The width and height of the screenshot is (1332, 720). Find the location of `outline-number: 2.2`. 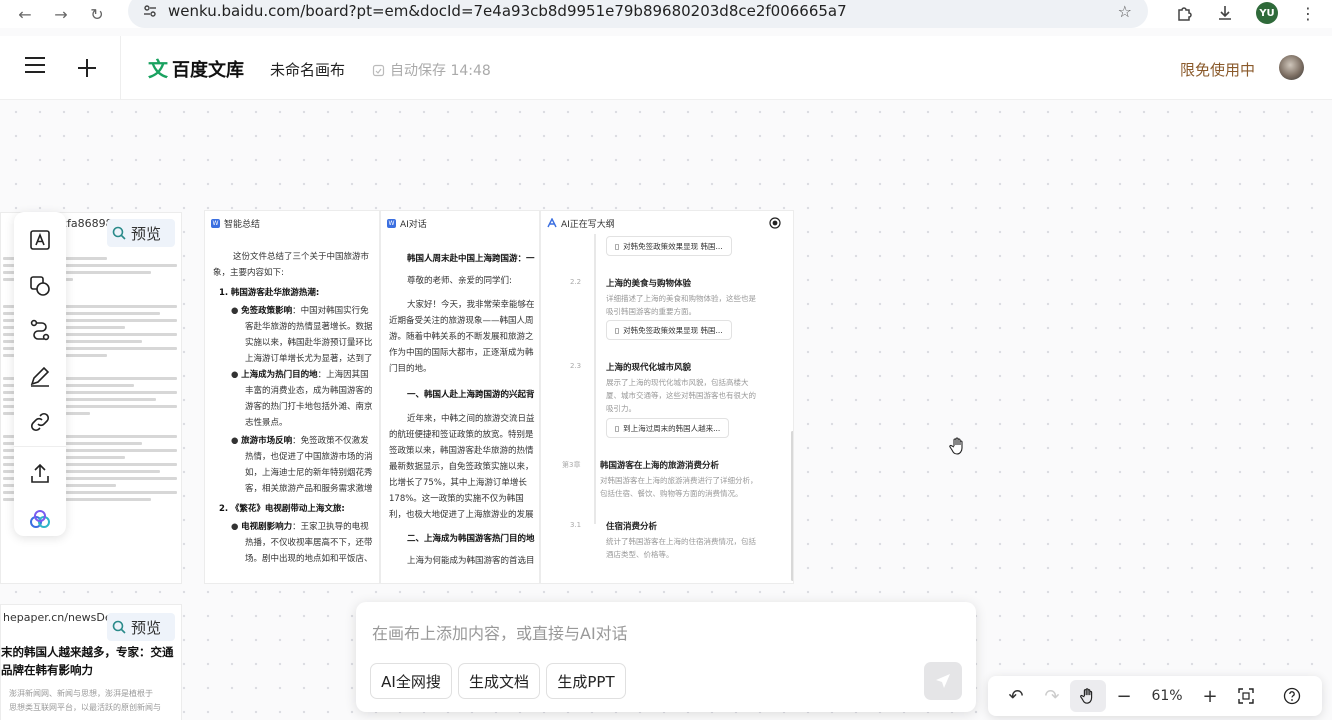

outline-number: 2.2 is located at coordinates (576, 282).